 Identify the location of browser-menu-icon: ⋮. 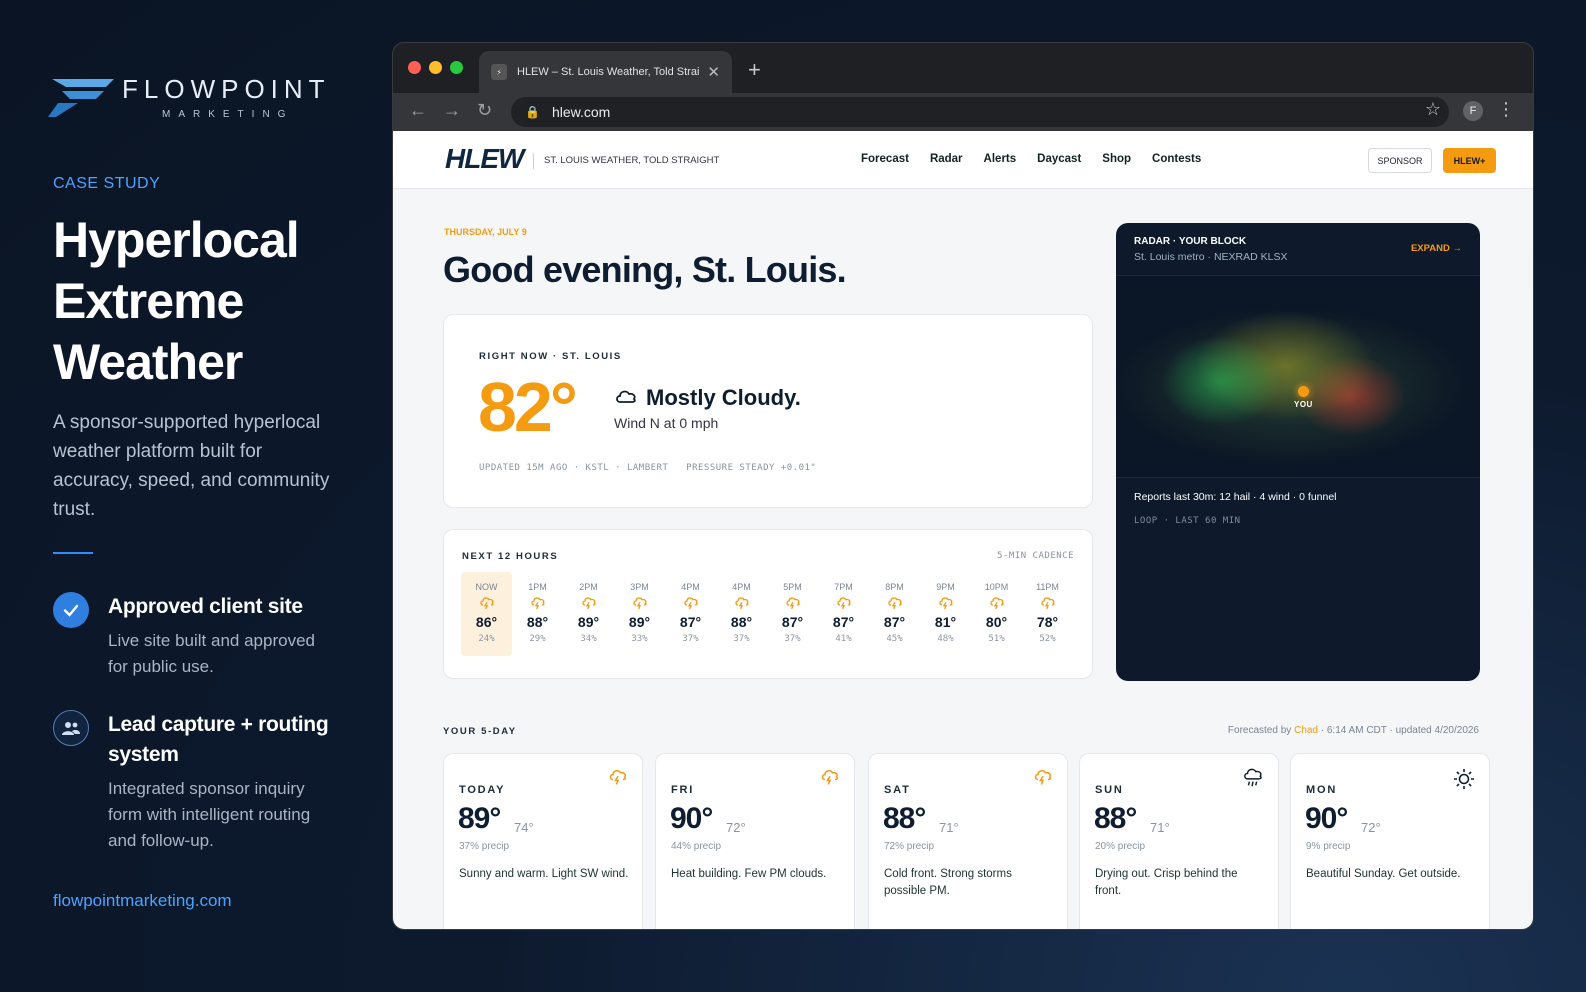
(1506, 109).